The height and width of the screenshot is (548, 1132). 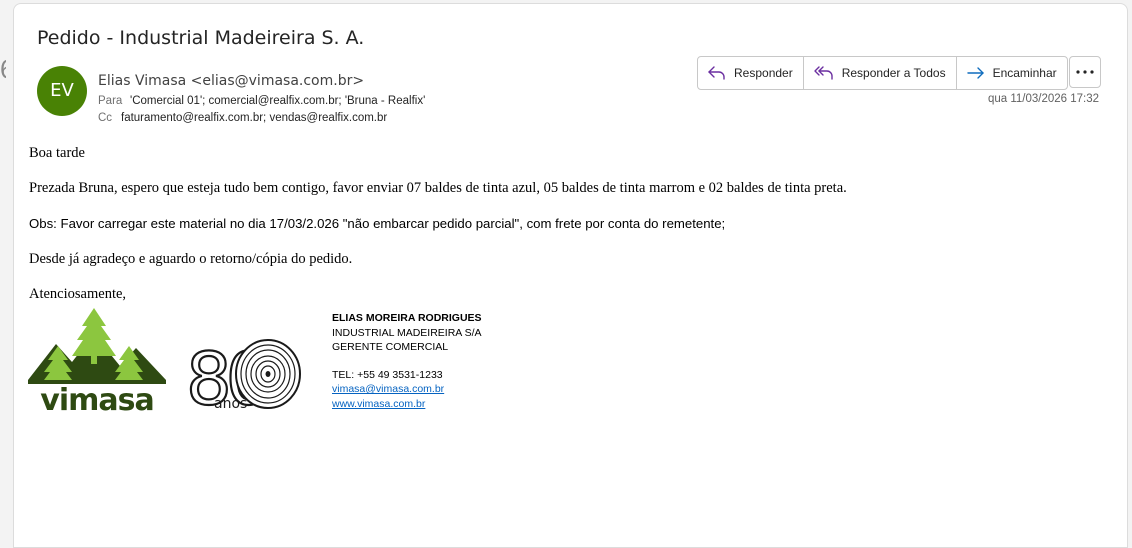 I want to click on received-datetime: qua 11/03/2026 17:32, so click(x=1043, y=99).